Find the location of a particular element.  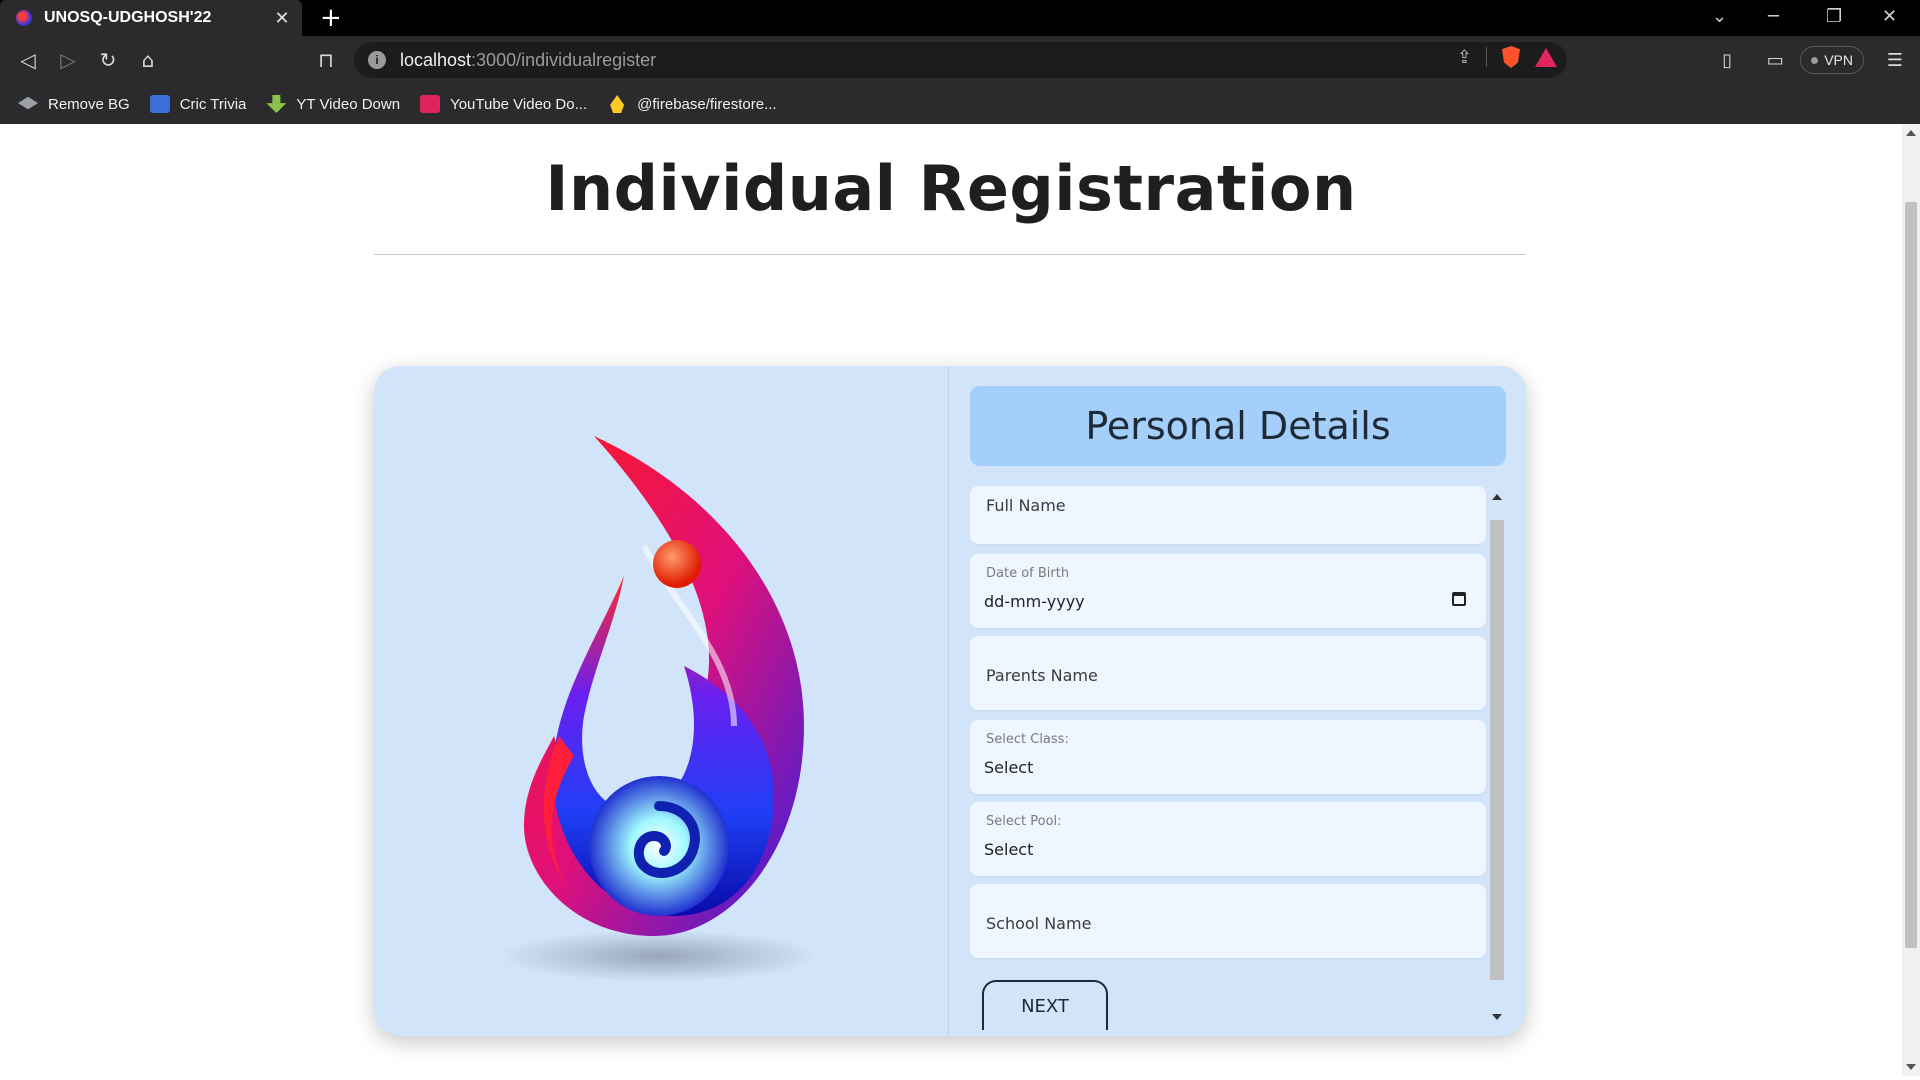

form-scroll-thumb is located at coordinates (1497, 750).